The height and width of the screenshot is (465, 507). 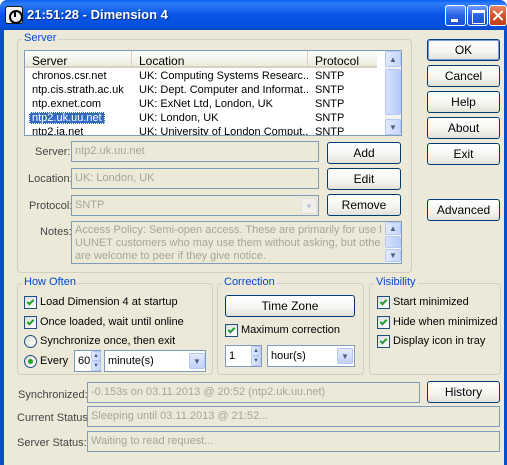 I want to click on list-row-selected: ntp2.uk.uu.net UK: London, UK SNTP, so click(x=201, y=119).